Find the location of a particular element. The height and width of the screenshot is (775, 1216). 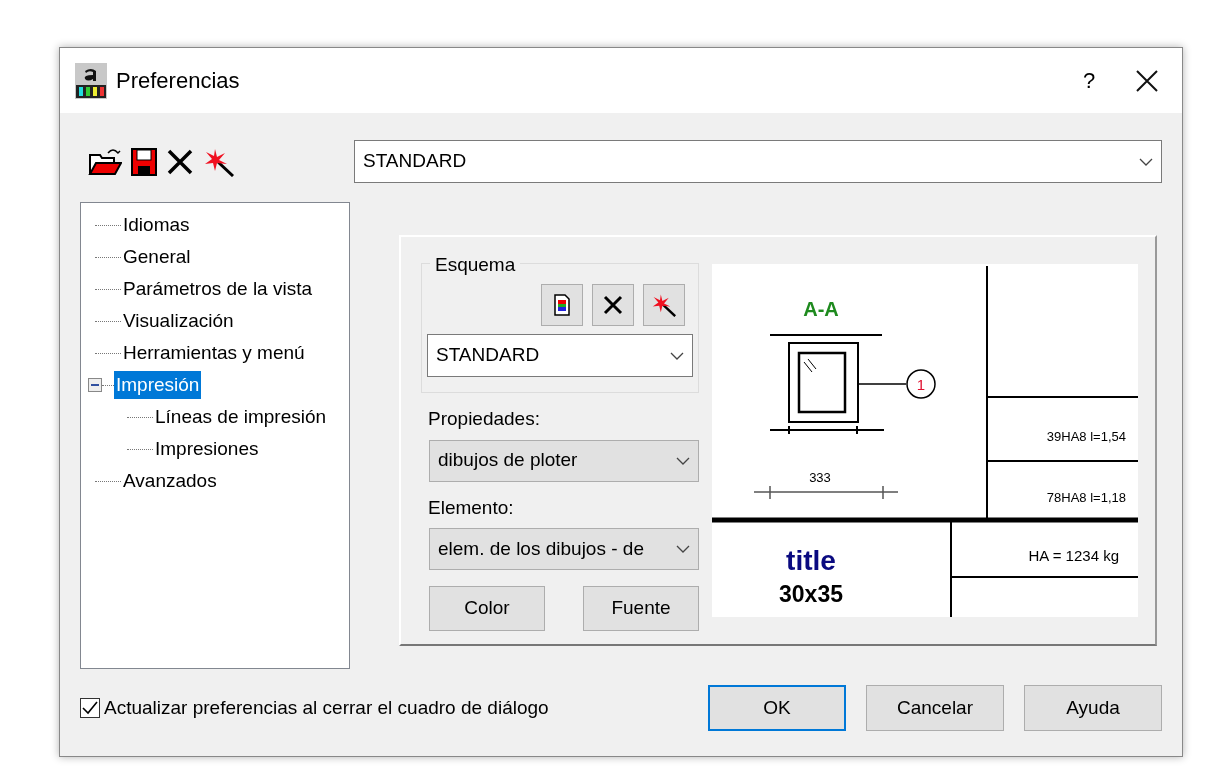

help-button: ? is located at coordinates (1089, 80).